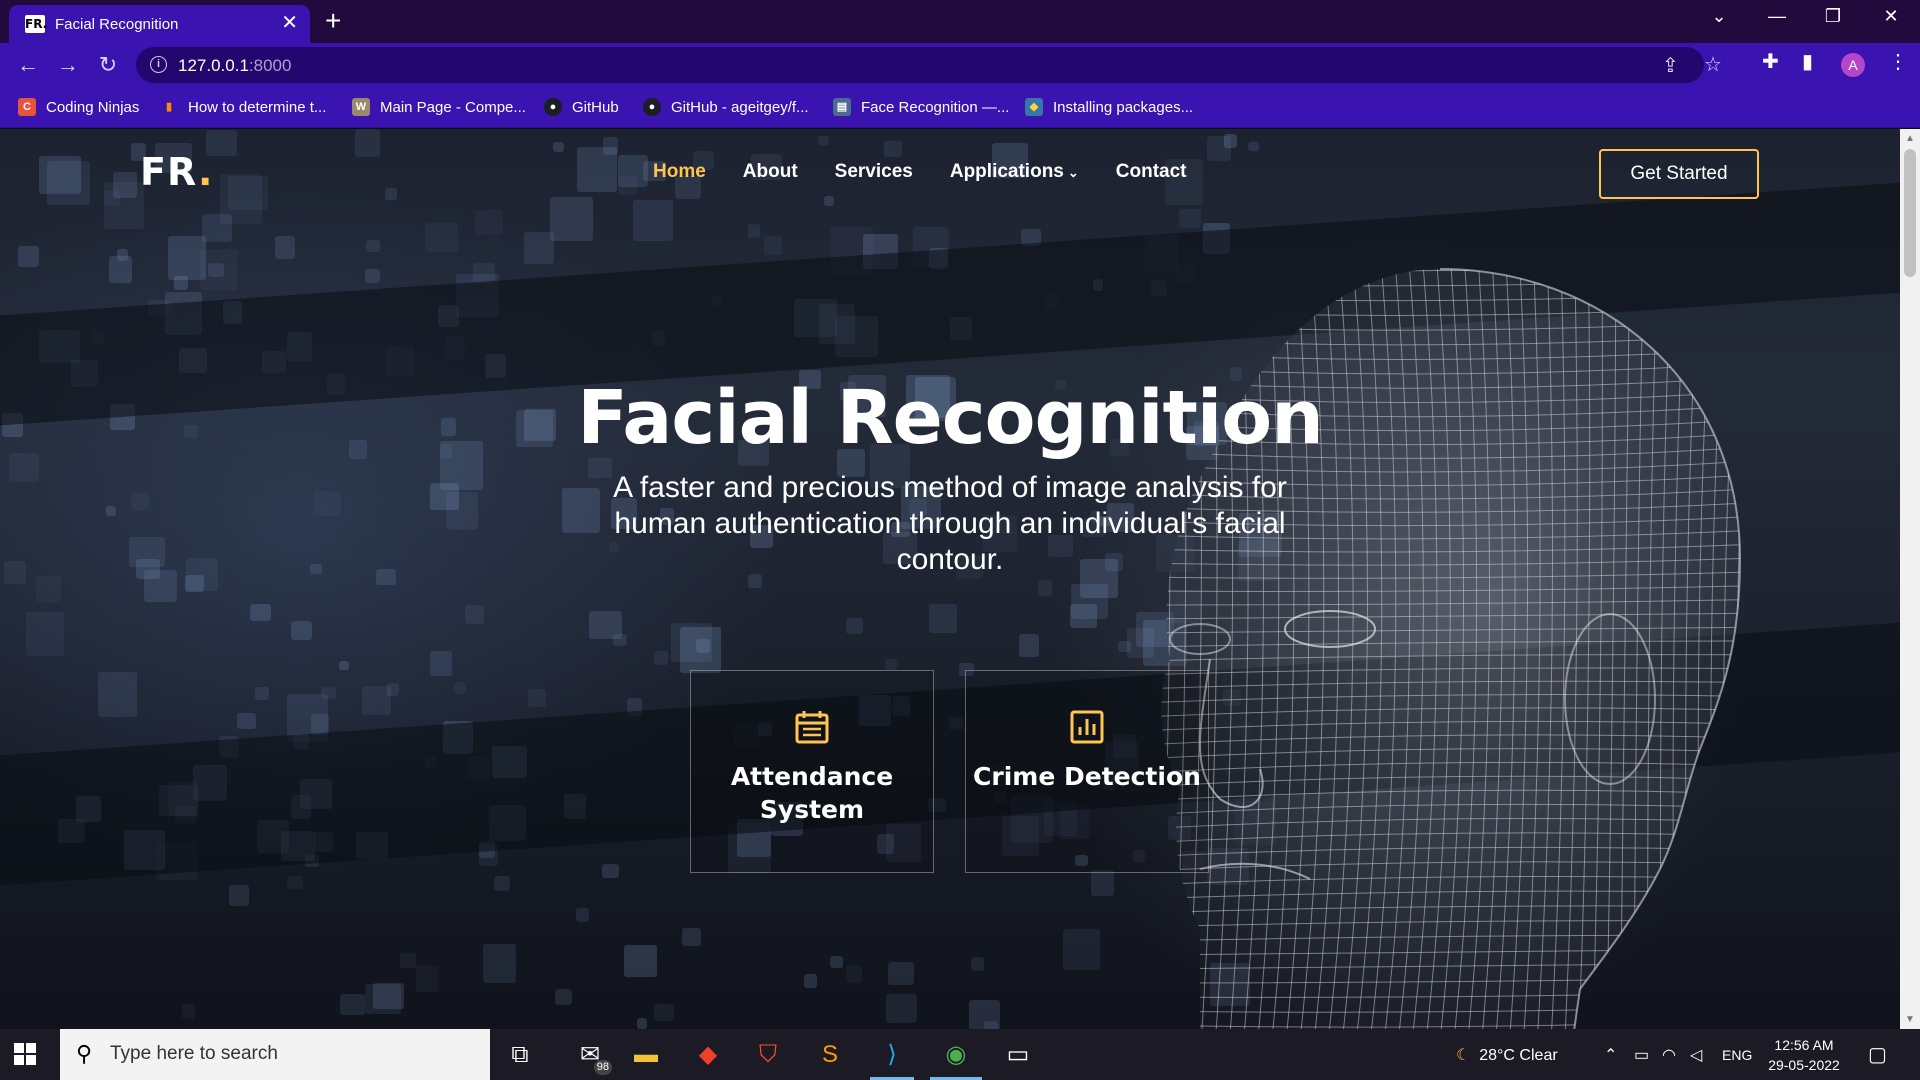 The image size is (1920, 1080). What do you see at coordinates (1898, 61) in the screenshot?
I see `menu-kebab-icon: ⋮` at bounding box center [1898, 61].